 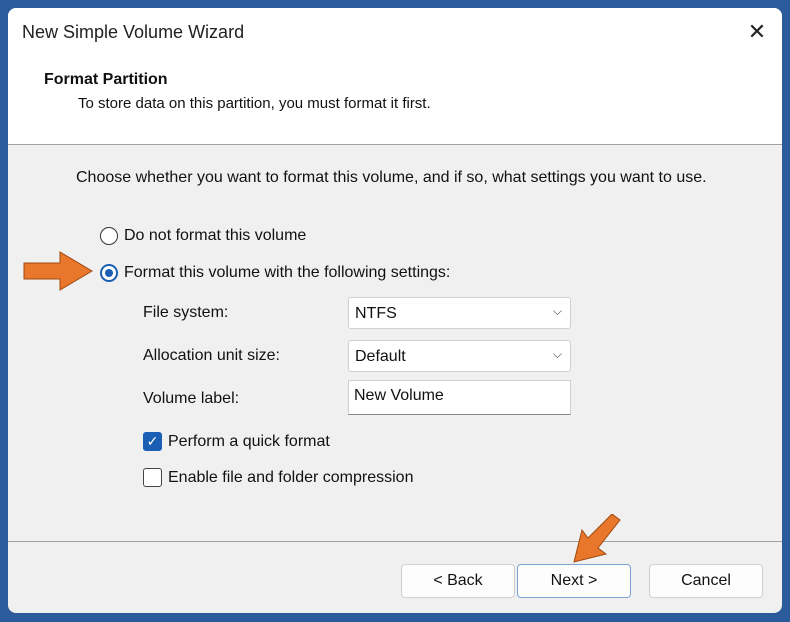 What do you see at coordinates (133, 32) in the screenshot?
I see `window-title: New Simple Volume Wizard` at bounding box center [133, 32].